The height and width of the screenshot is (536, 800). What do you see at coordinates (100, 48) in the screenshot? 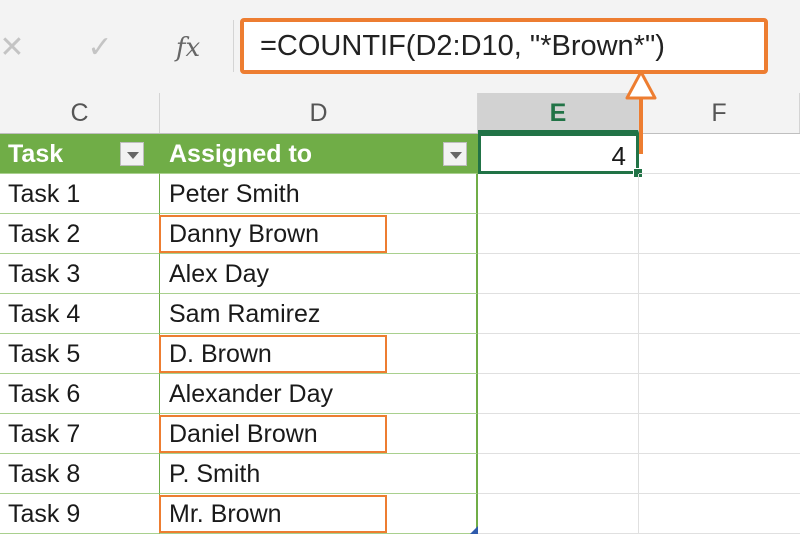
I see `enter-icon: ✓` at bounding box center [100, 48].